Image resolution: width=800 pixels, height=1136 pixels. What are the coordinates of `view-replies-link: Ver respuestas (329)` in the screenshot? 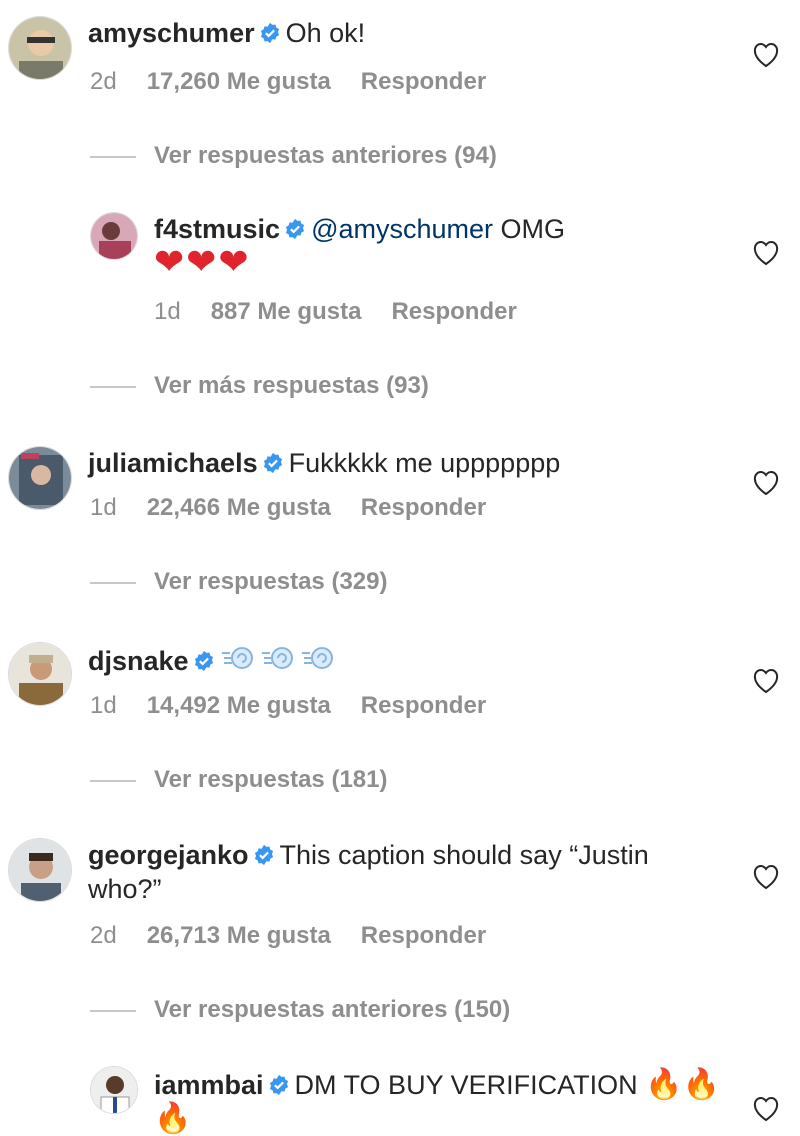 It's located at (238, 582).